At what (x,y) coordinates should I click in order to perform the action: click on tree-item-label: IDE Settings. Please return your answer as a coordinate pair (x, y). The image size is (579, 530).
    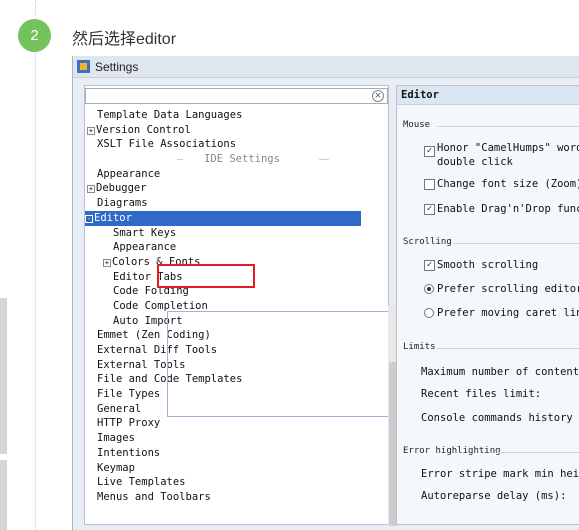
    Looking at the image, I should click on (242, 159).